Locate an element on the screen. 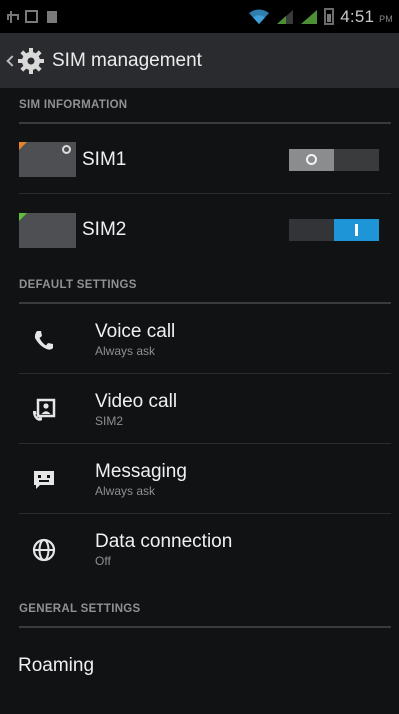 The width and height of the screenshot is (399, 714). setting-text: Data connection Off is located at coordinates (163, 550).